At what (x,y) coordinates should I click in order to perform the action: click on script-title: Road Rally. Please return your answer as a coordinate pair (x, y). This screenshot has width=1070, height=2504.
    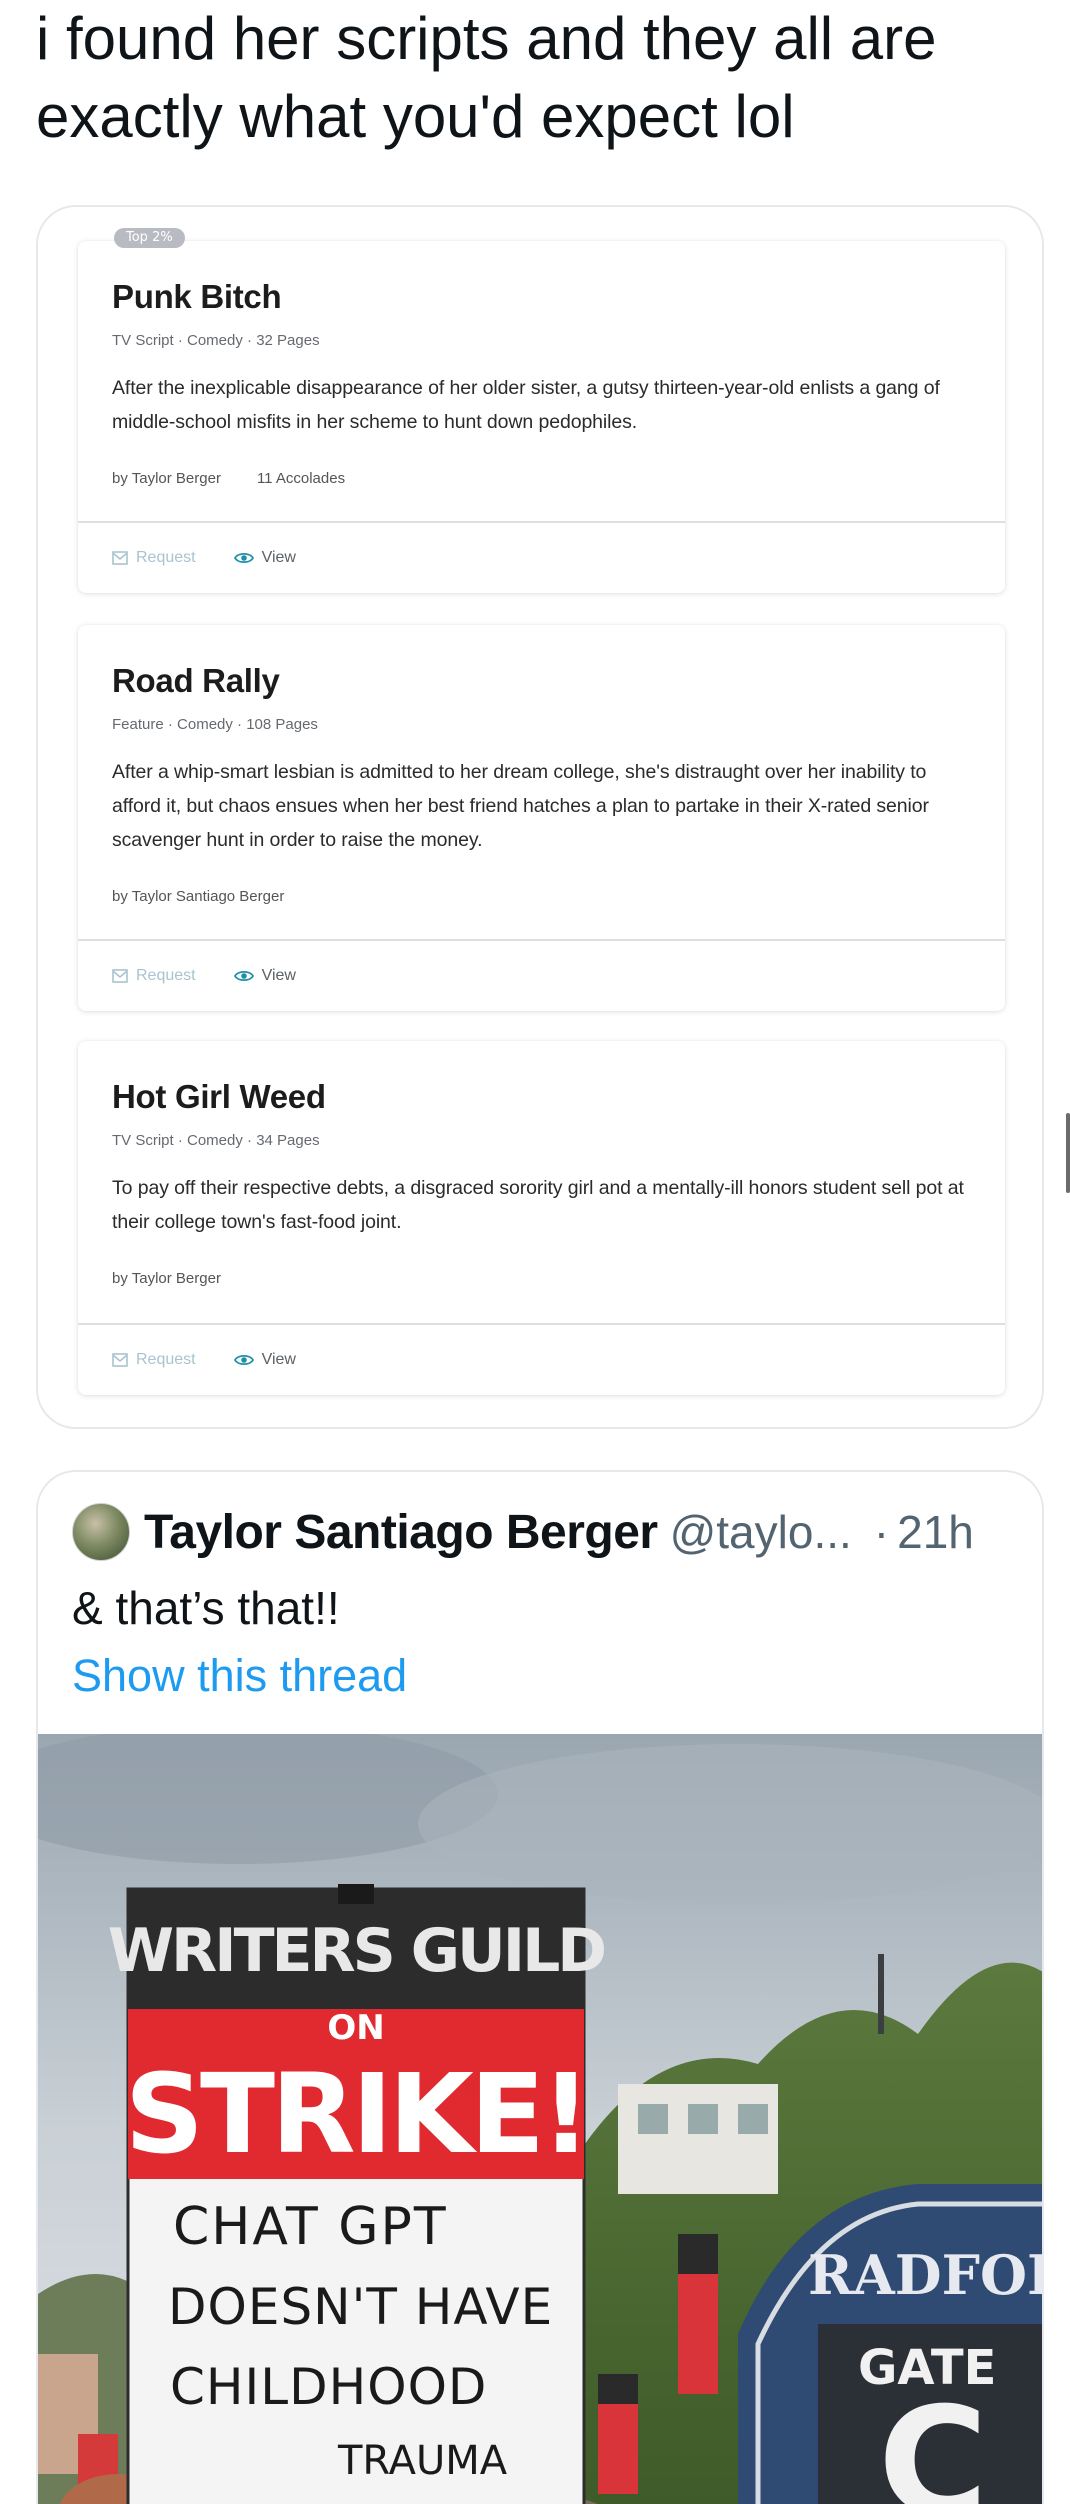
    Looking at the image, I should click on (541, 681).